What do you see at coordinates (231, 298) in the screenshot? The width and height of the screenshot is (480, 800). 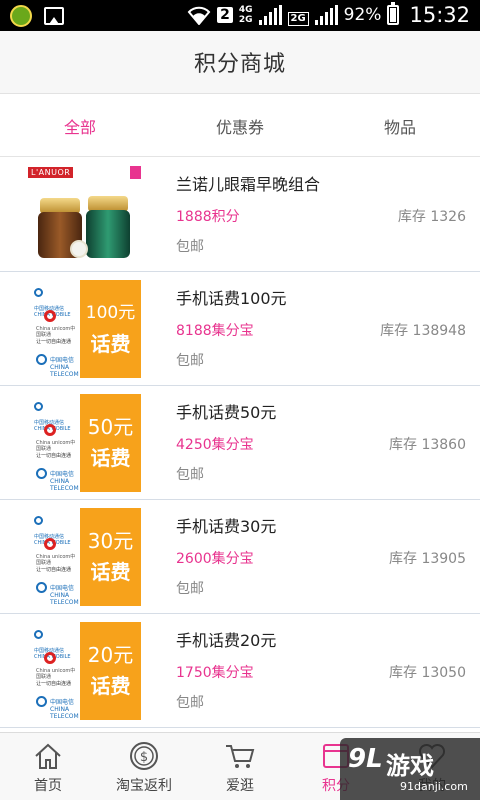 I see `product-name: 手机话费100元` at bounding box center [231, 298].